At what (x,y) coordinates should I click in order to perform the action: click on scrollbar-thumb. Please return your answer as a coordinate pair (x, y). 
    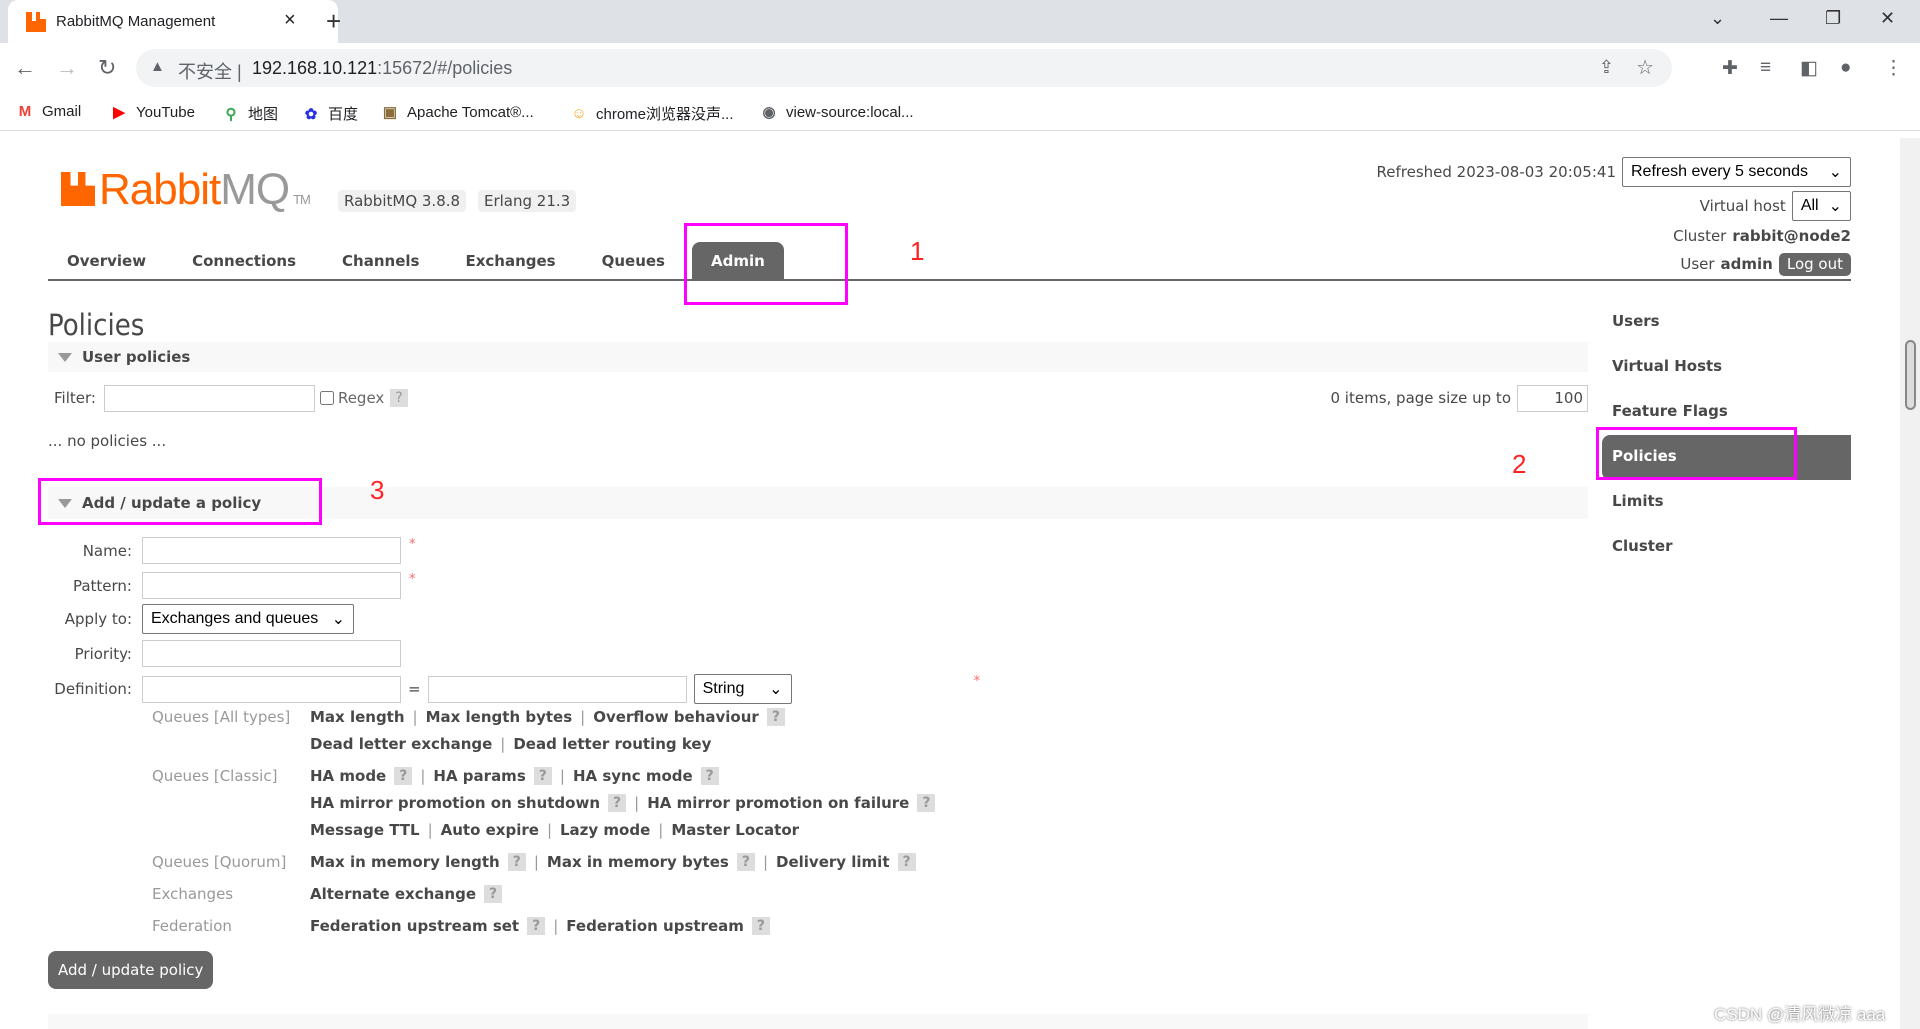
    Looking at the image, I should click on (1910, 375).